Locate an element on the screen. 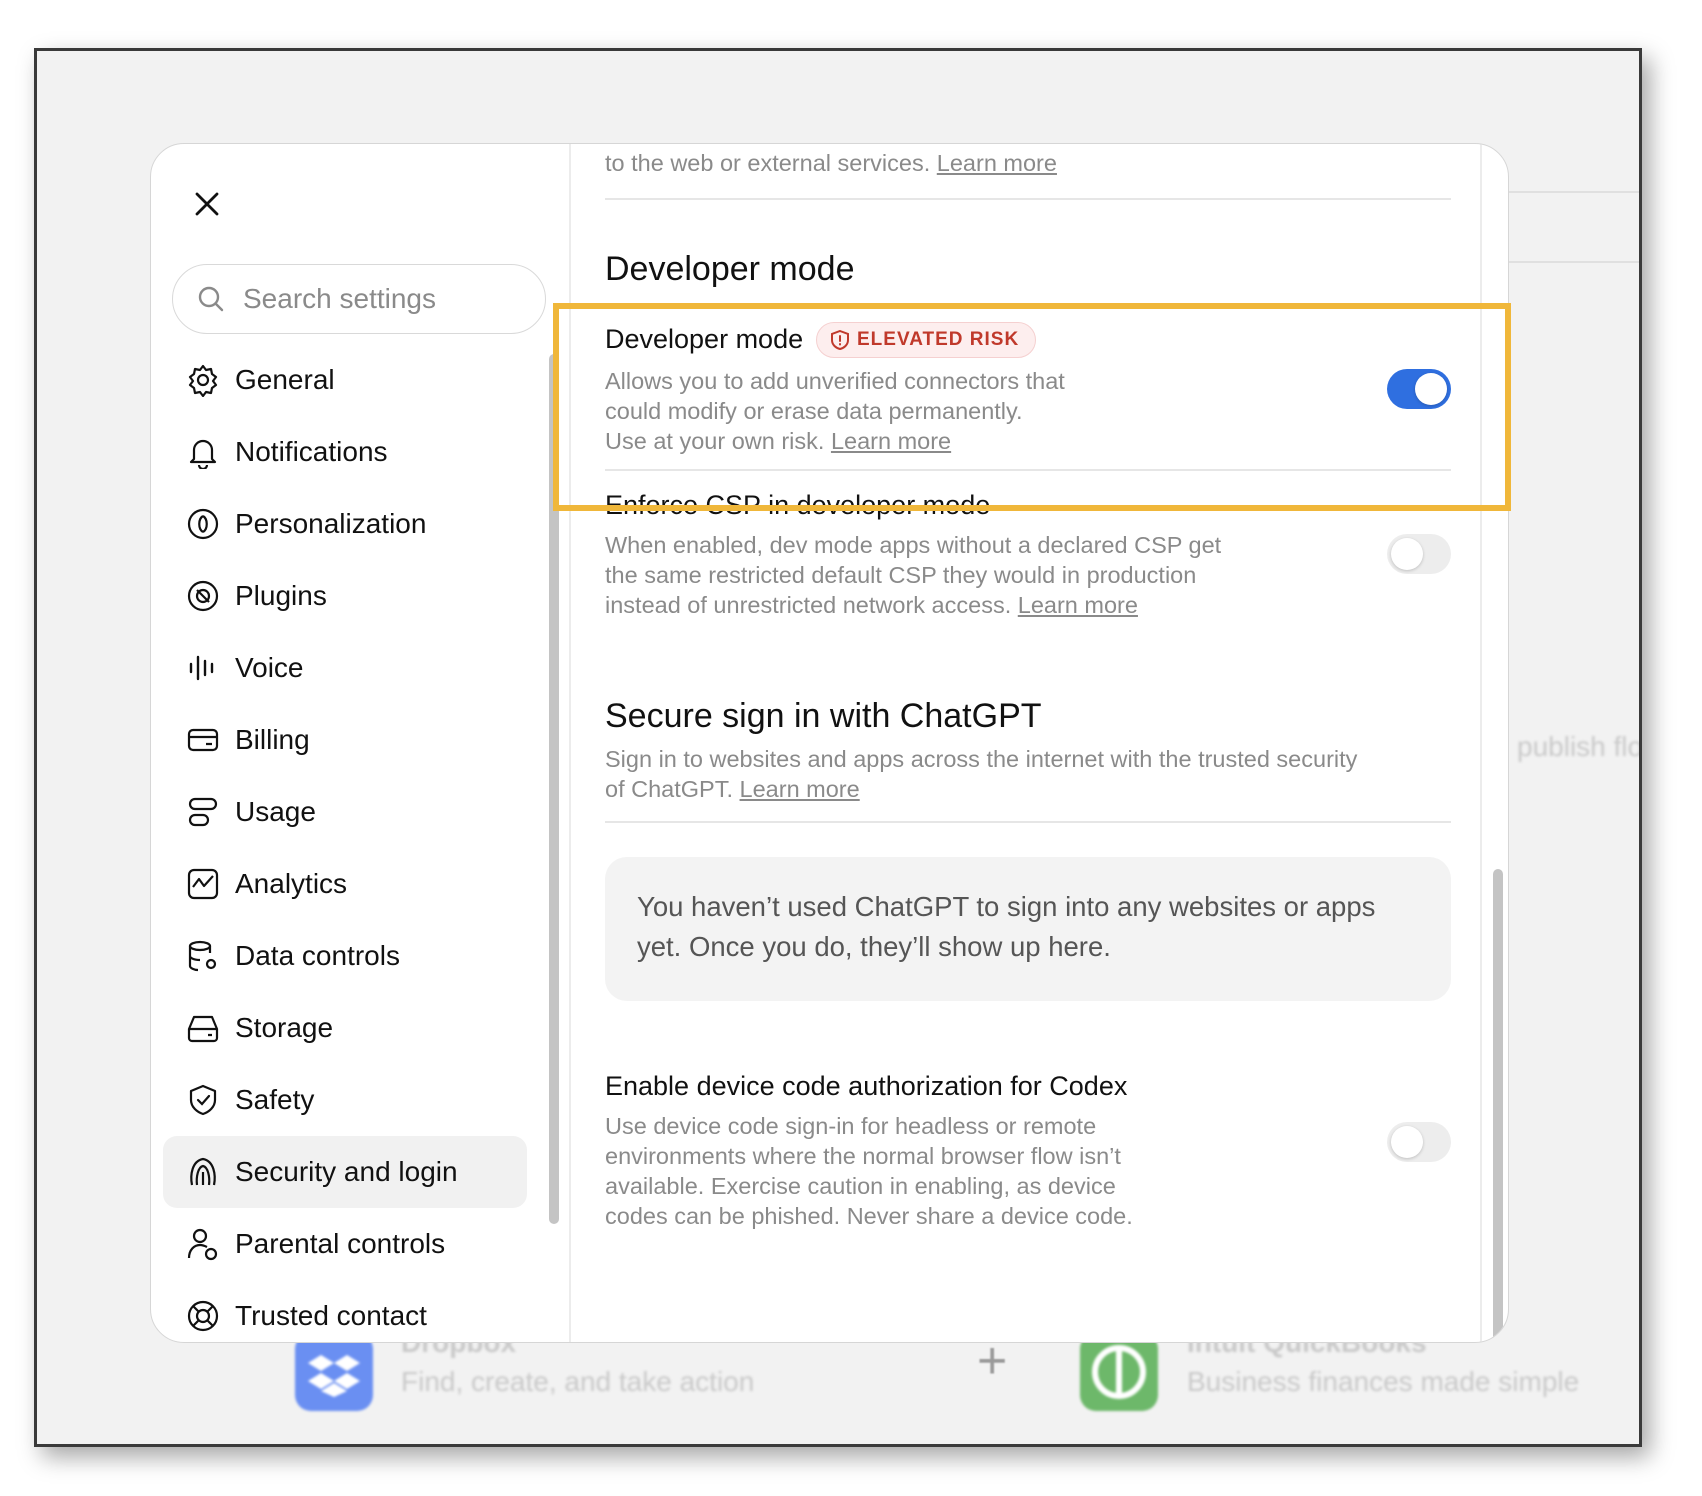  shield-check-icon is located at coordinates (203, 1100).